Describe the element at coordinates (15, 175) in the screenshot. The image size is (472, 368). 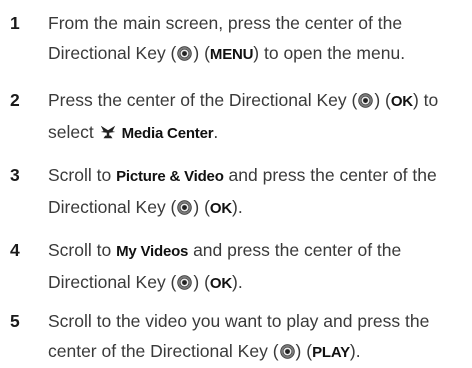
I see `step-number: 3` at that location.